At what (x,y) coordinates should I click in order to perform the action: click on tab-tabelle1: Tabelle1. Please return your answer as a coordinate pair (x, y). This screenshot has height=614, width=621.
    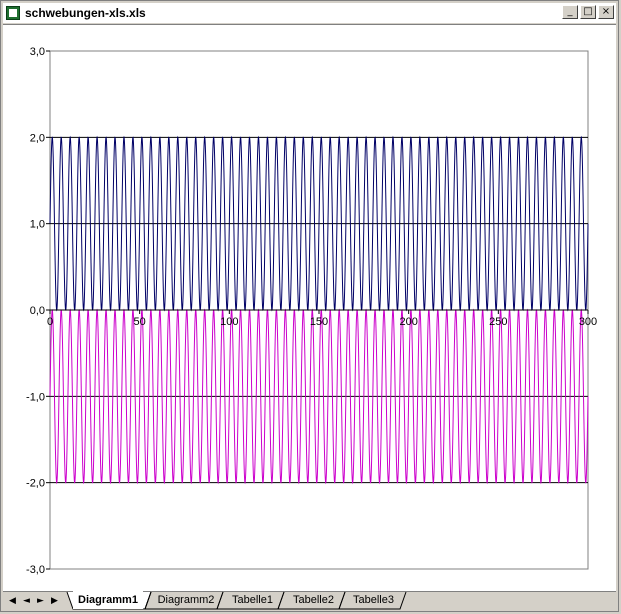
    Looking at the image, I should click on (252, 600).